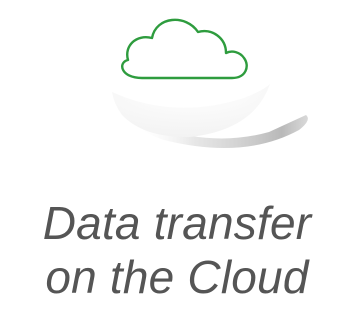  What do you see at coordinates (177, 277) in the screenshot?
I see `caption-line-2: on the Cloud` at bounding box center [177, 277].